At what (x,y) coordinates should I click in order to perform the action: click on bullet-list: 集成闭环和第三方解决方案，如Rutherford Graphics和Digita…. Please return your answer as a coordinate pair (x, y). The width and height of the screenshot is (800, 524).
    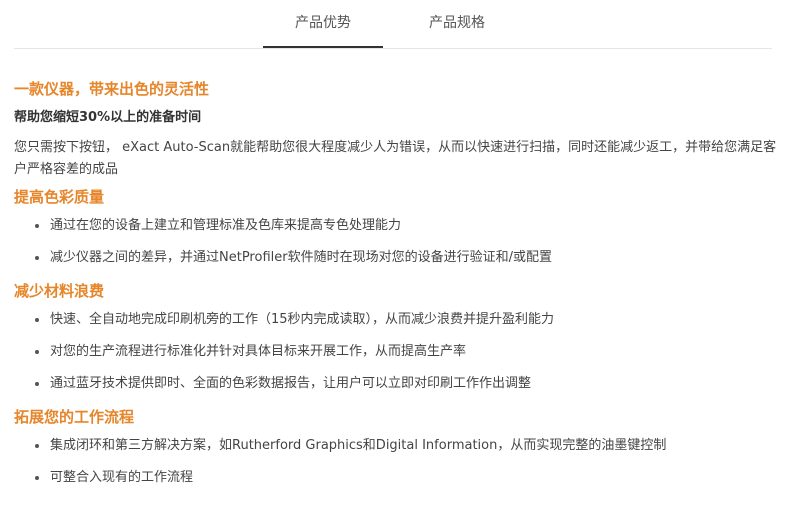
    Looking at the image, I should click on (399, 462).